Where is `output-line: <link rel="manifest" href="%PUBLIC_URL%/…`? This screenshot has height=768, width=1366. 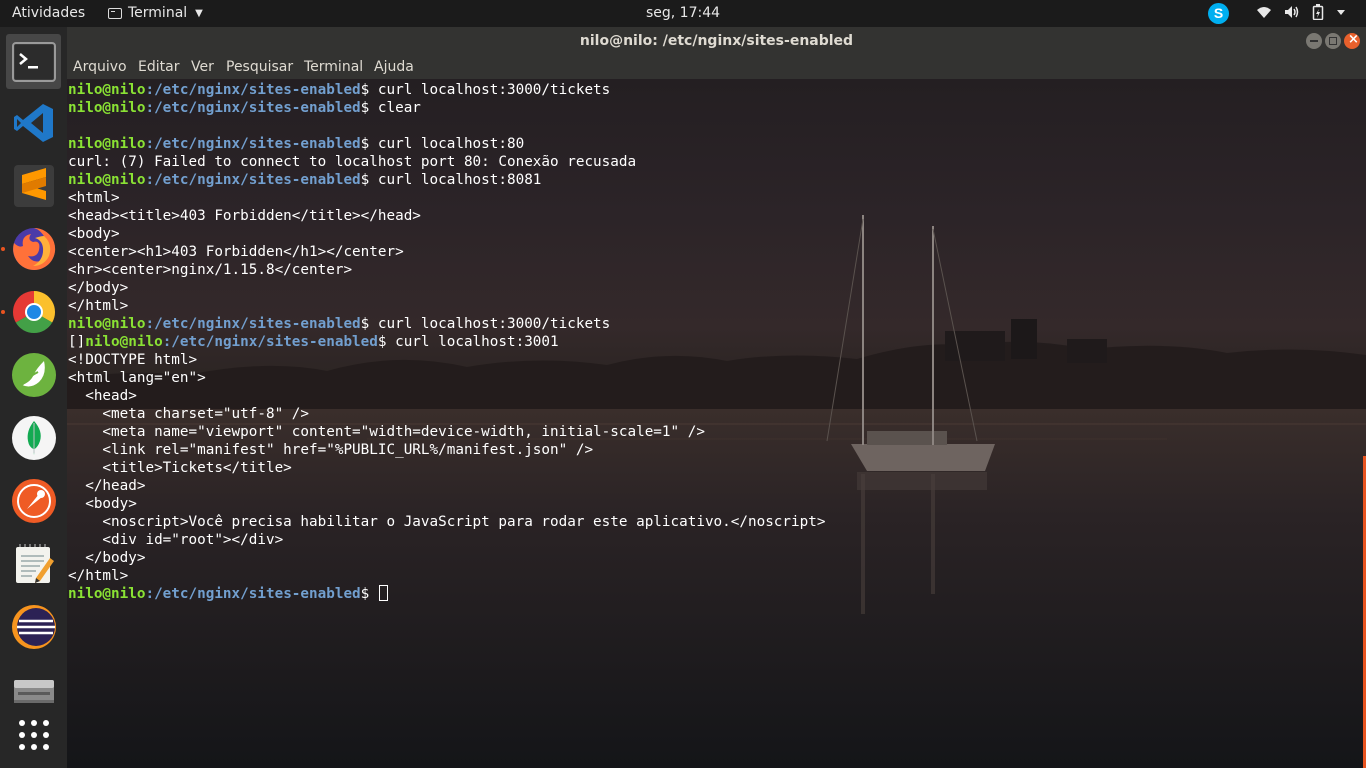 output-line: <link rel="manifest" href="%PUBLIC_URL%/… is located at coordinates (446, 450).